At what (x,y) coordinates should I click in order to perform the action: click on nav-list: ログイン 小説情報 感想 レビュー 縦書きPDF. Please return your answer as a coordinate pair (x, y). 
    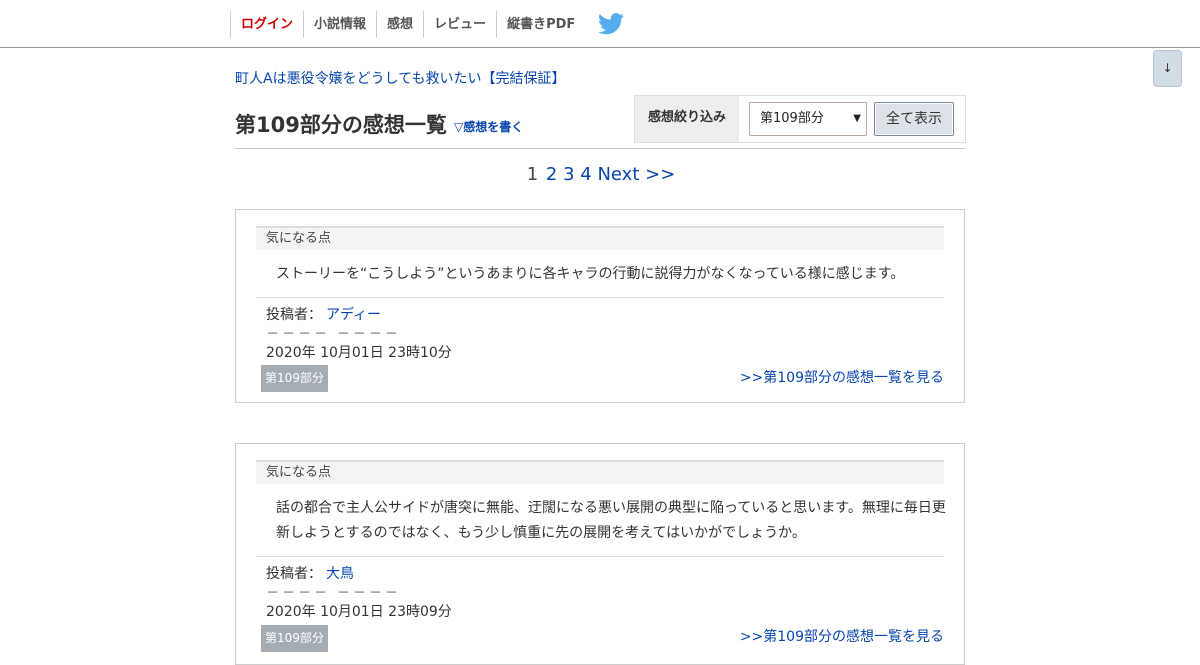
    Looking at the image, I should click on (407, 24).